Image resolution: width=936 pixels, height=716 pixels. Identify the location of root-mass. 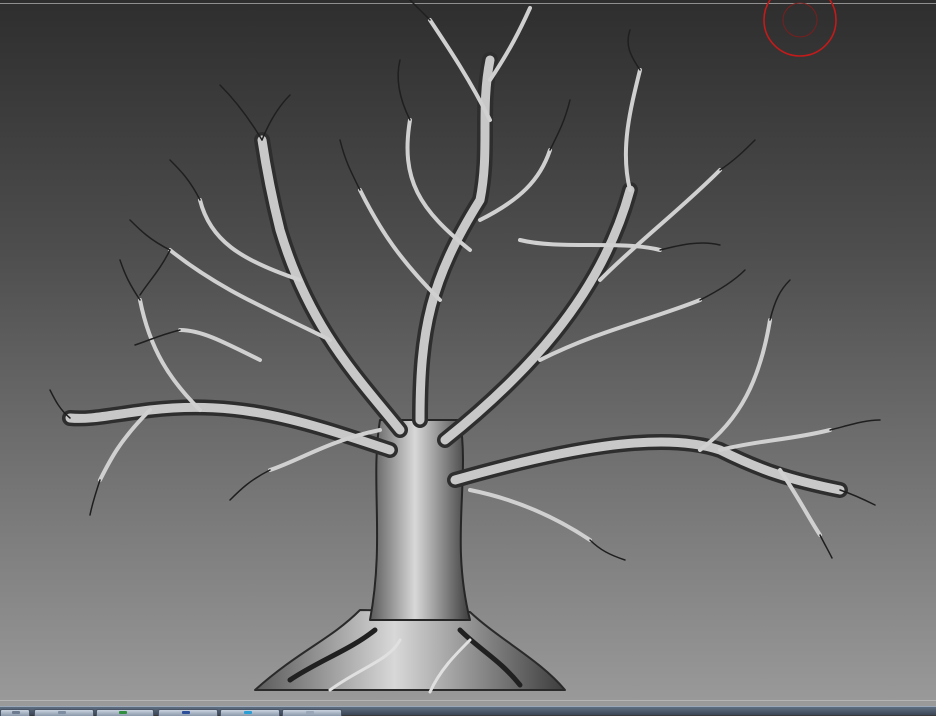
(410, 650).